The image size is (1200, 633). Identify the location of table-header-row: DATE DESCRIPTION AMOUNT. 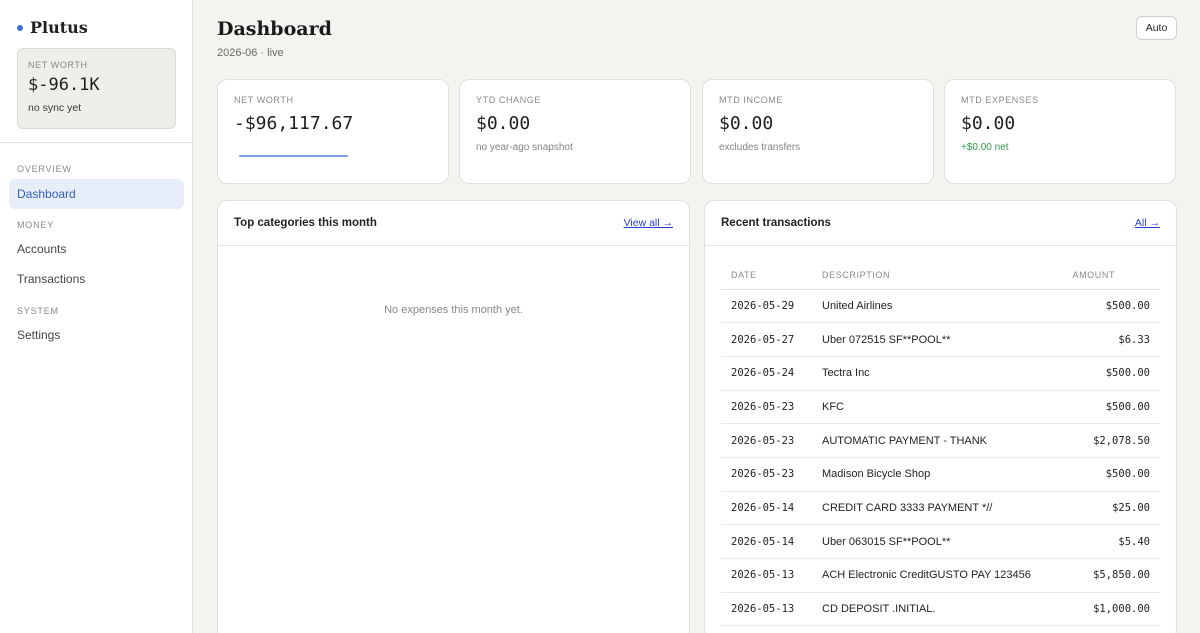
(940, 275).